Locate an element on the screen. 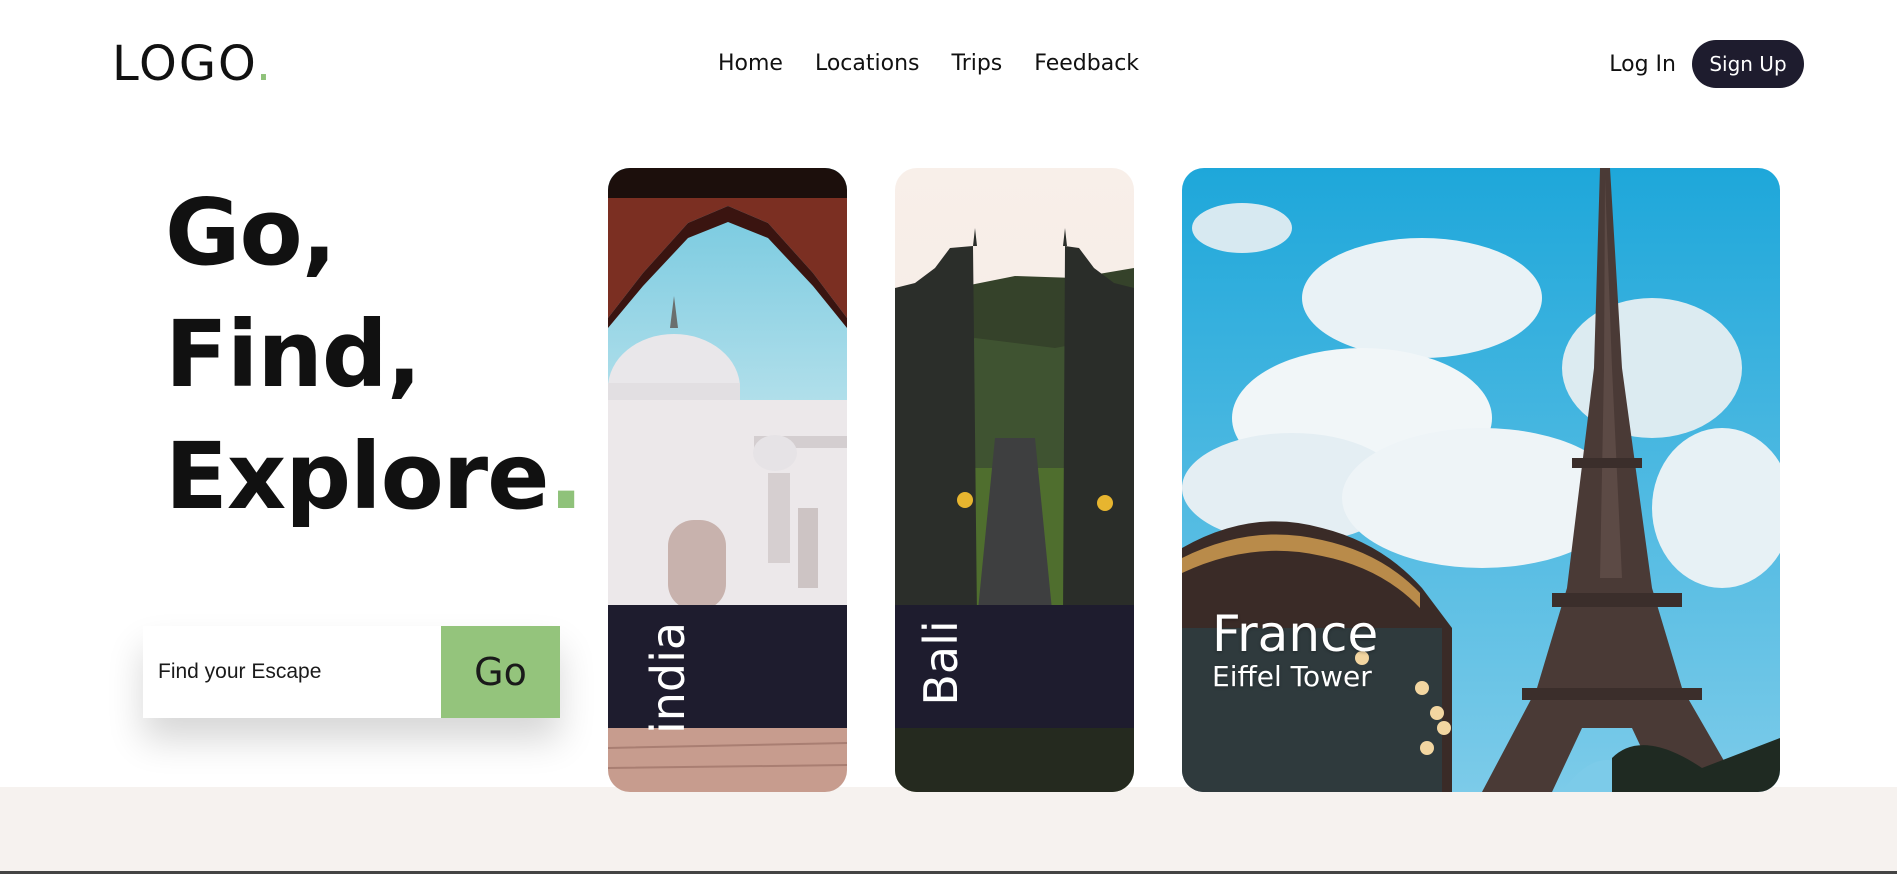 This screenshot has width=1897, height=874. nav-feedback: Feedback is located at coordinates (1086, 64).